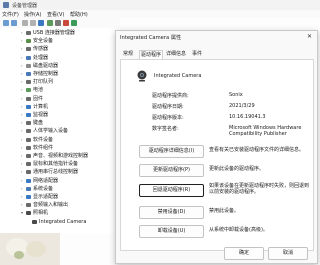 The image size is (320, 265). What do you see at coordinates (56, 172) in the screenshot?
I see `tree-item-label: 通用串行总线控制器` at bounding box center [56, 172].